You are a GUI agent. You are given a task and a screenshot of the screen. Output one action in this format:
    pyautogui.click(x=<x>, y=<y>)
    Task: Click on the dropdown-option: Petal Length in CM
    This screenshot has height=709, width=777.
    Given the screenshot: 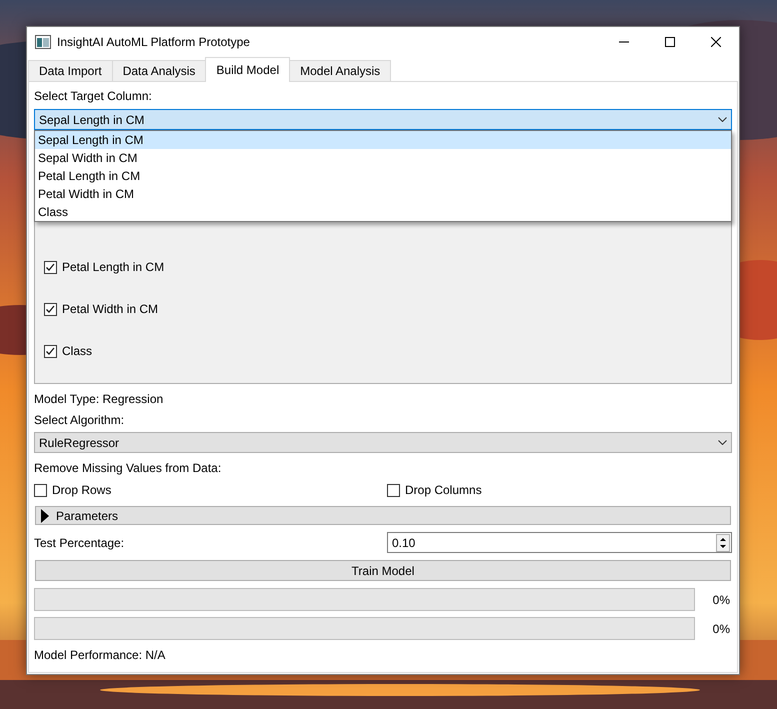 What is the action you would take?
    pyautogui.click(x=383, y=176)
    